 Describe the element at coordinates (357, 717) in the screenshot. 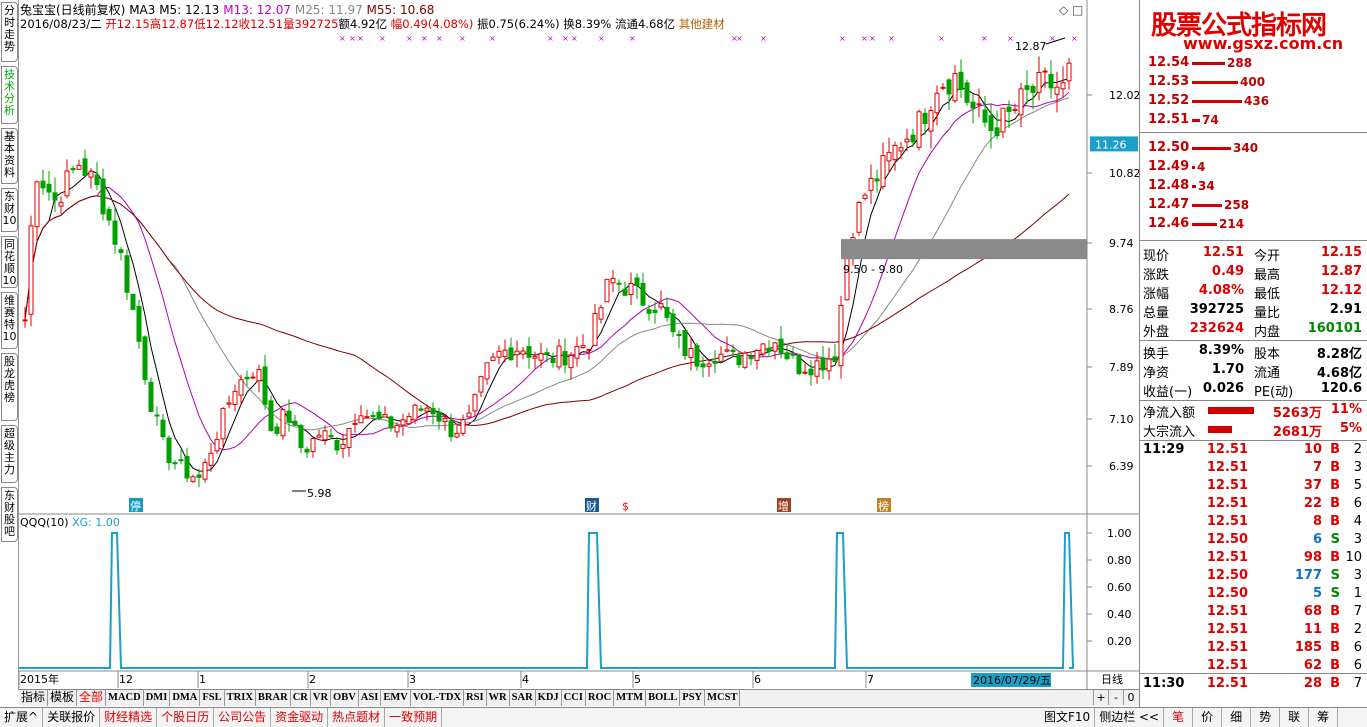

I see `status-link-6: 热点题材` at that location.